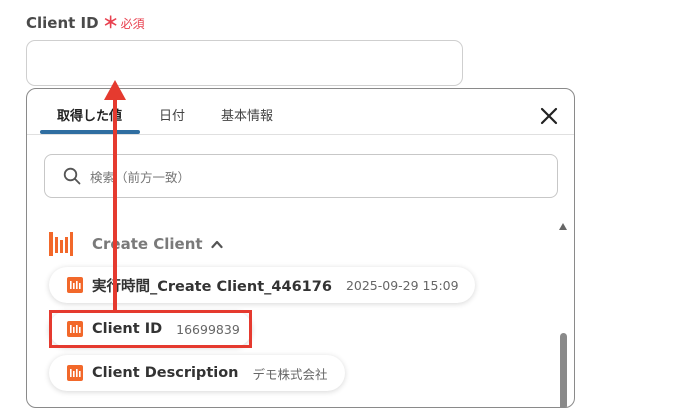 This screenshot has height=408, width=681. Describe the element at coordinates (244, 63) in the screenshot. I see `client-id-input` at that location.